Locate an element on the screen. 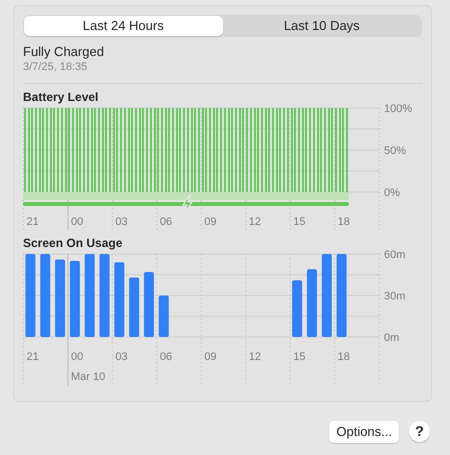 This screenshot has height=455, width=450. axis-label: 0% is located at coordinates (392, 193).